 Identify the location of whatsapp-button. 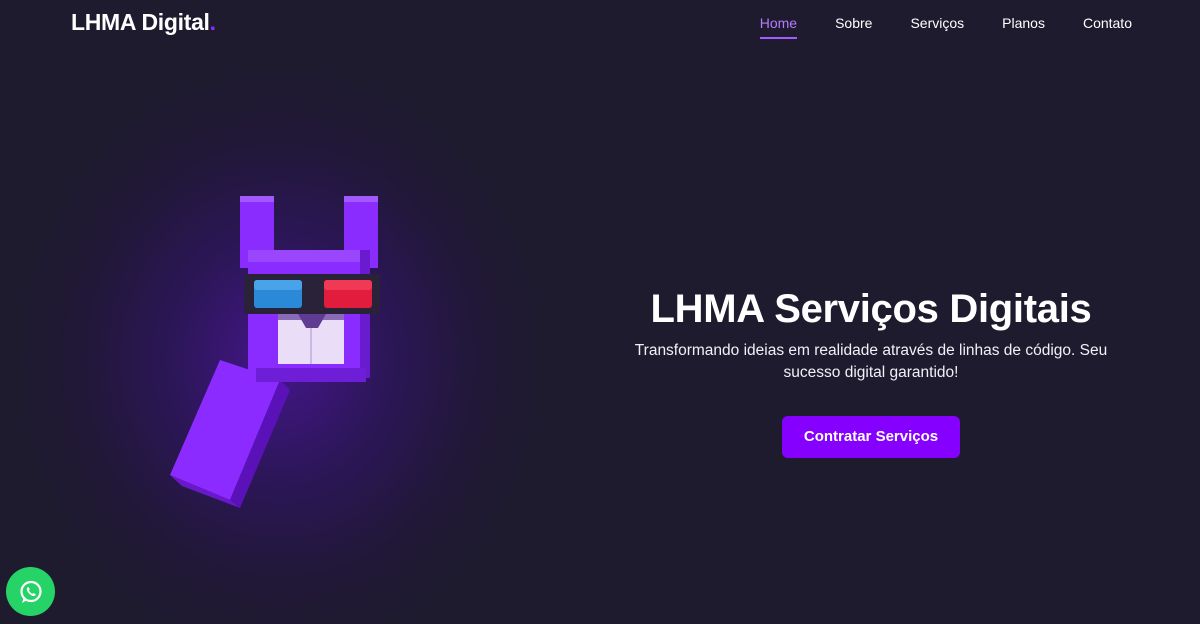
(30, 591).